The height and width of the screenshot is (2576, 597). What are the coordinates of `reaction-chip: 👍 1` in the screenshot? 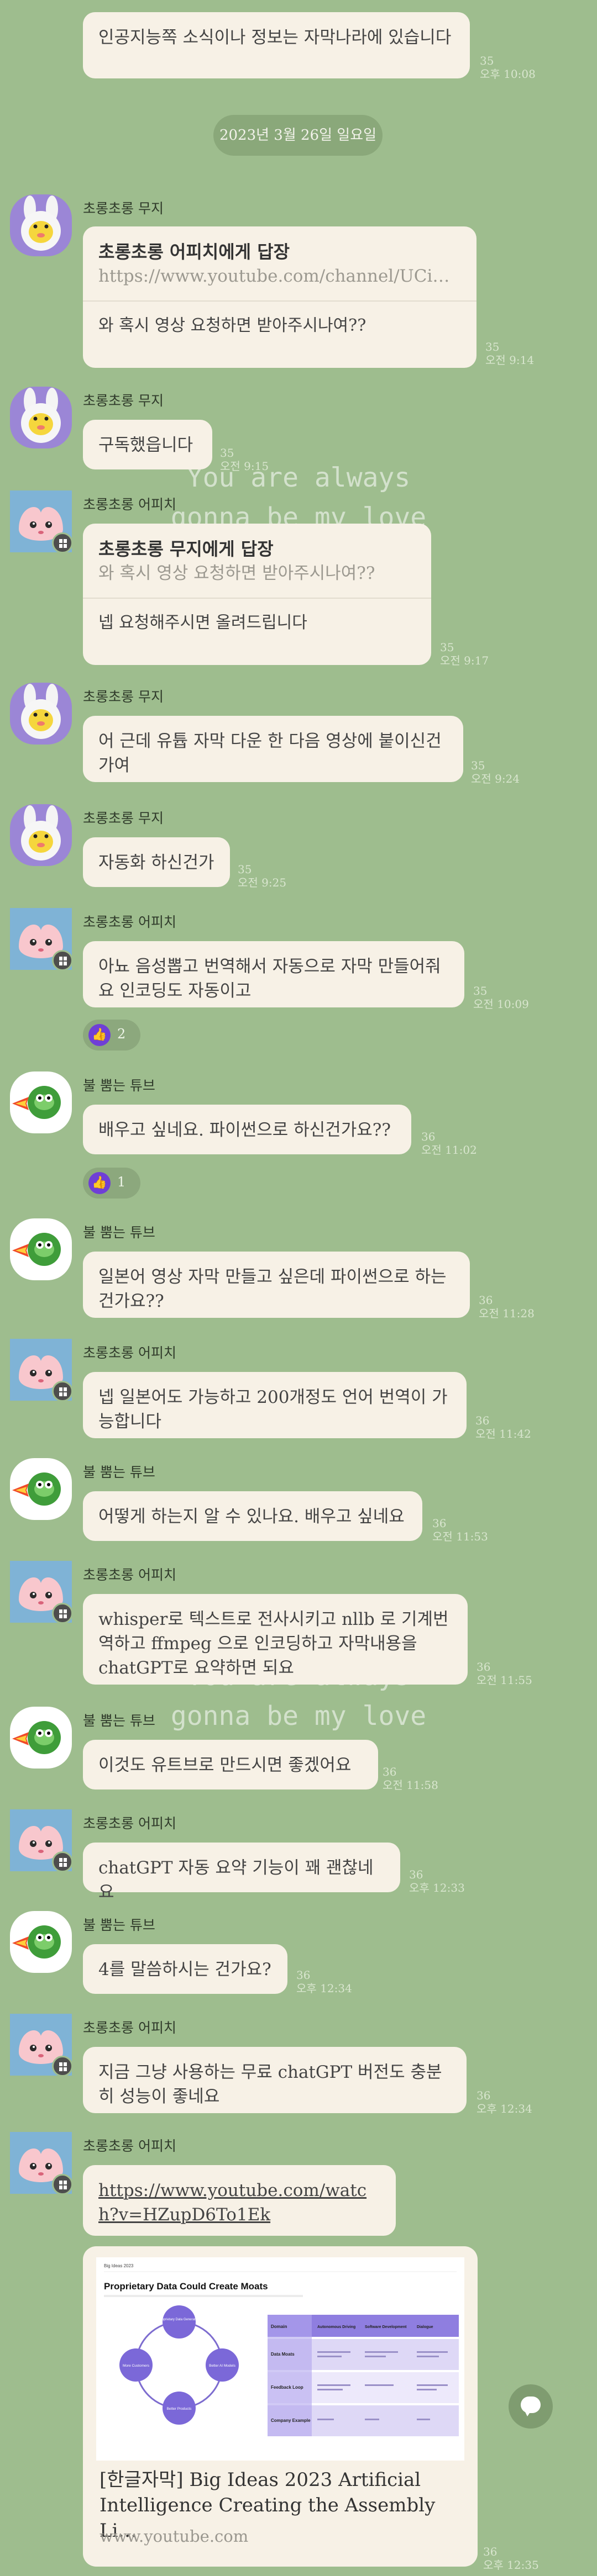 It's located at (112, 1183).